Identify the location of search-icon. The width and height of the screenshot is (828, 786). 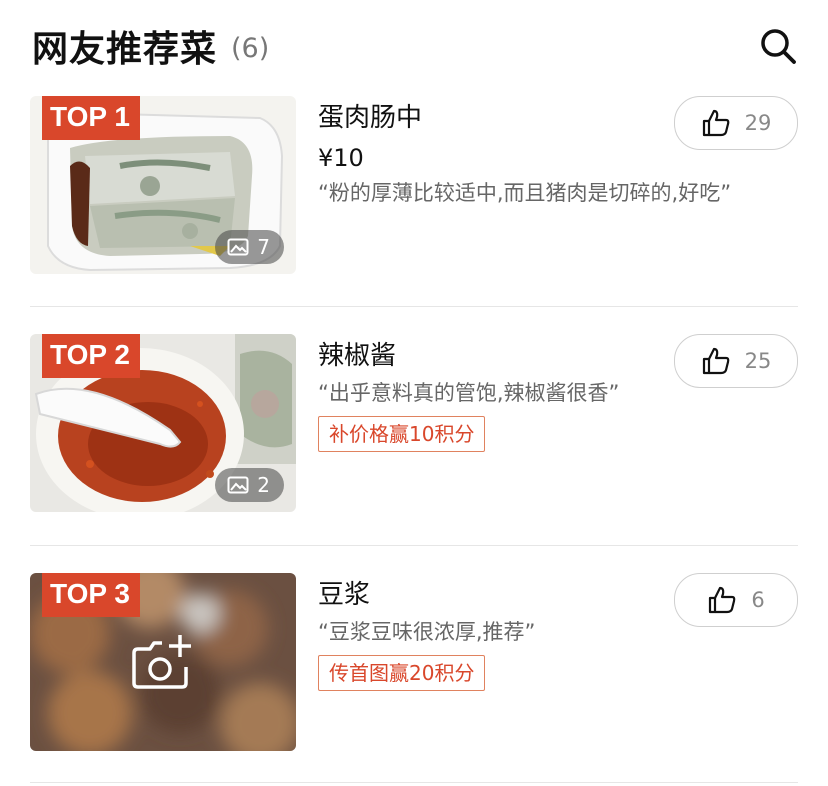
(778, 46).